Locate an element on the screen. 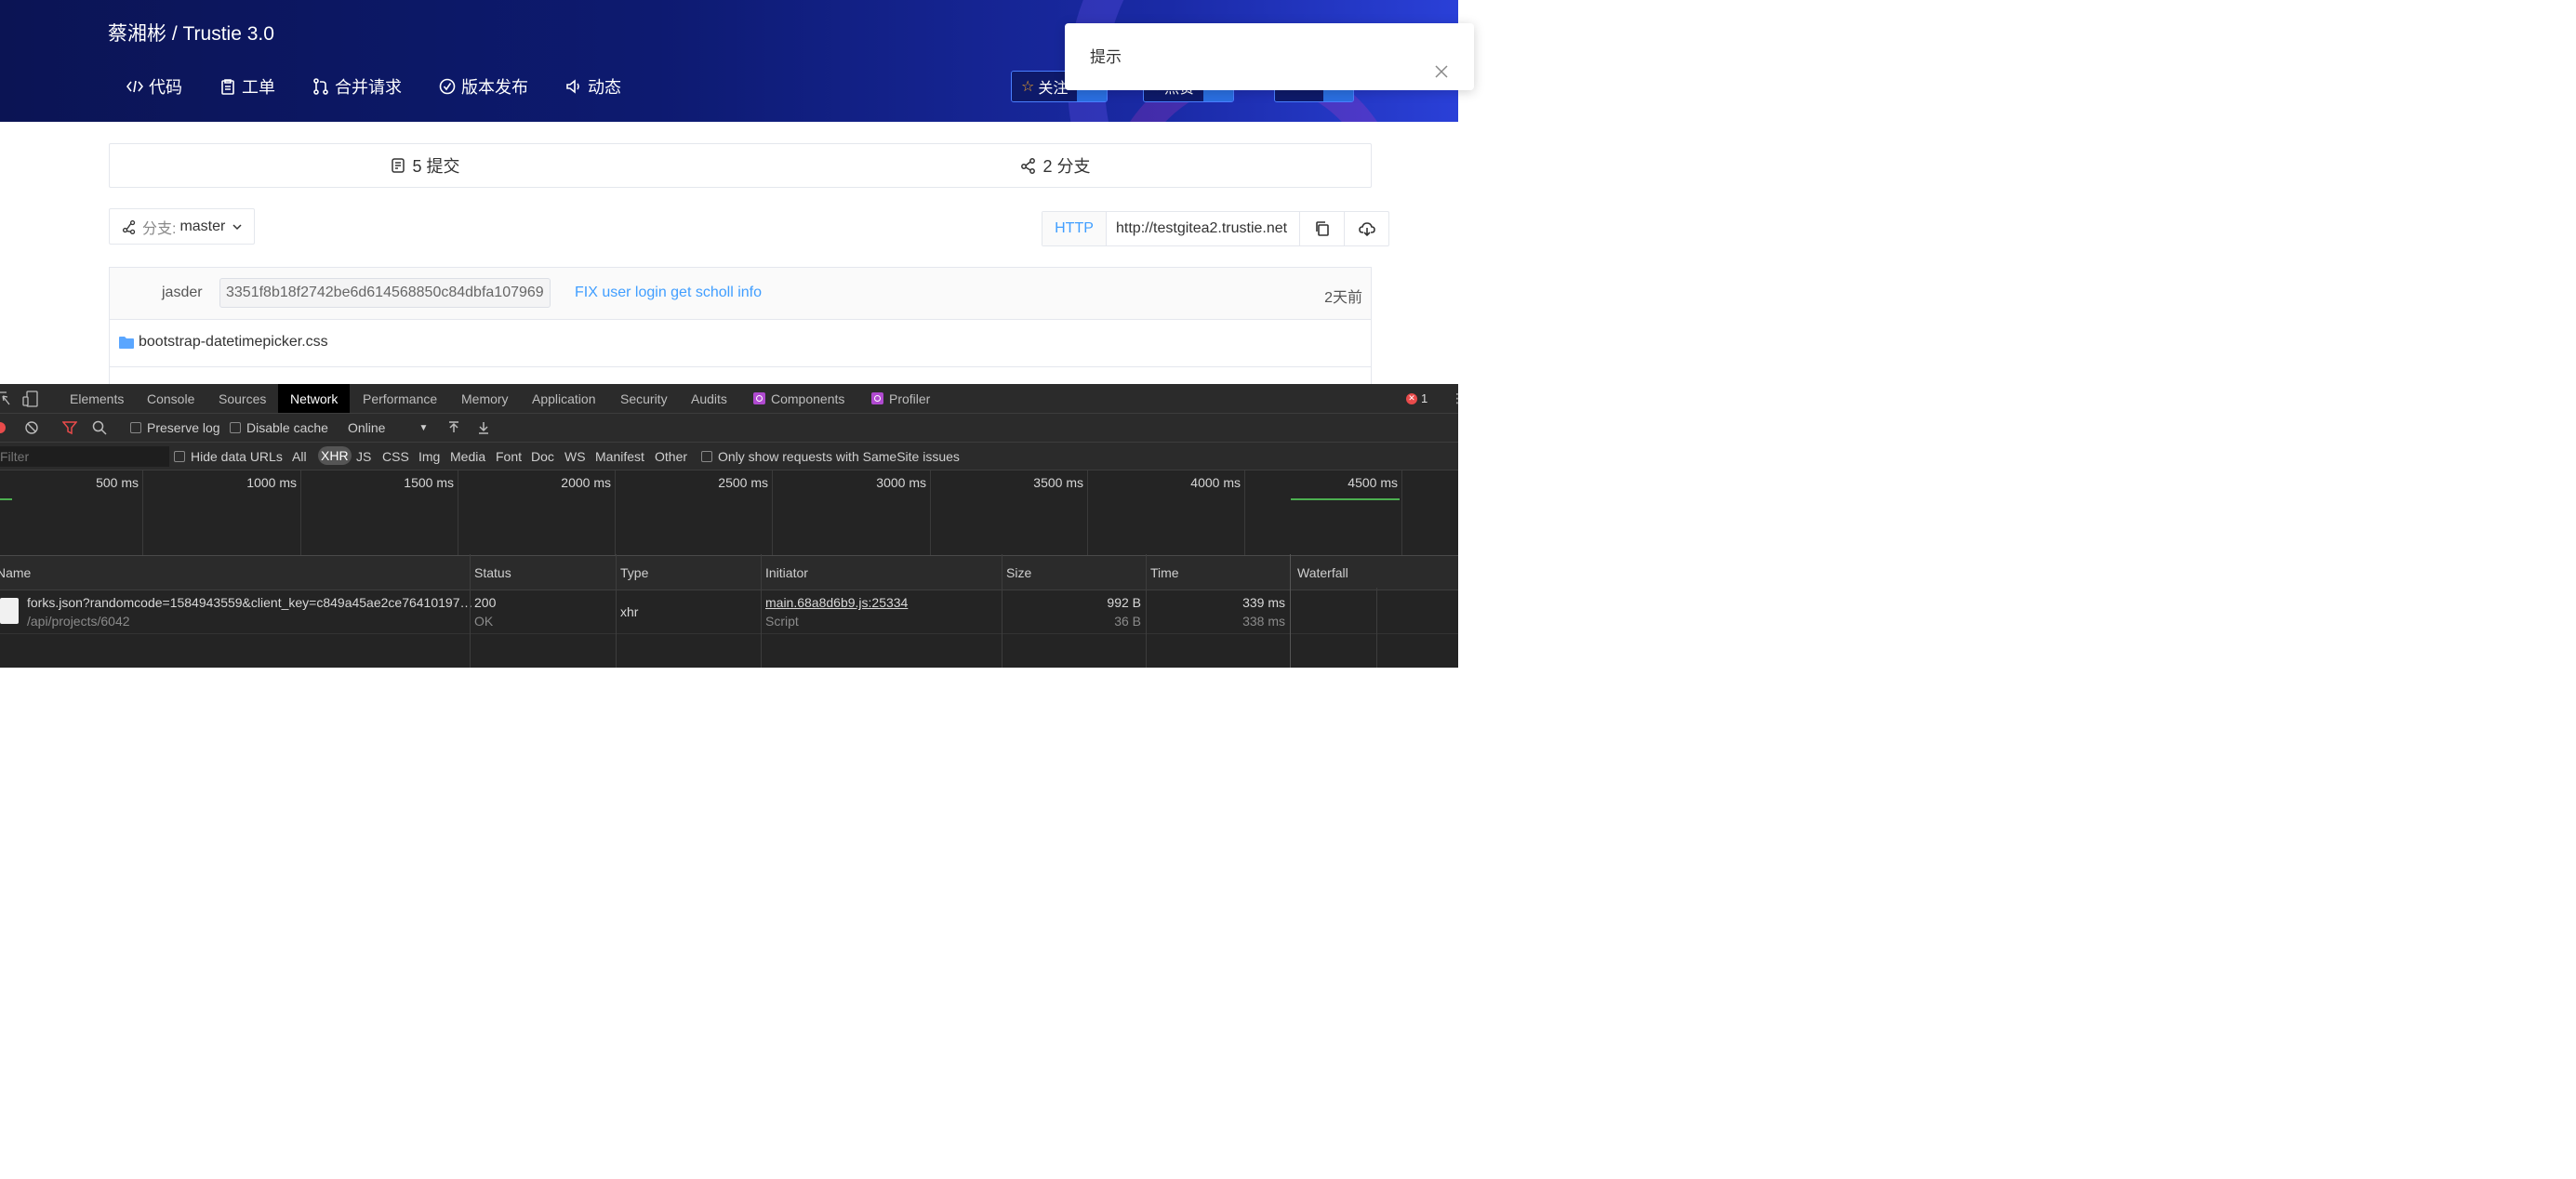 Image resolution: width=2576 pixels, height=1179 pixels. inspect-element-button is located at coordinates (5, 398).